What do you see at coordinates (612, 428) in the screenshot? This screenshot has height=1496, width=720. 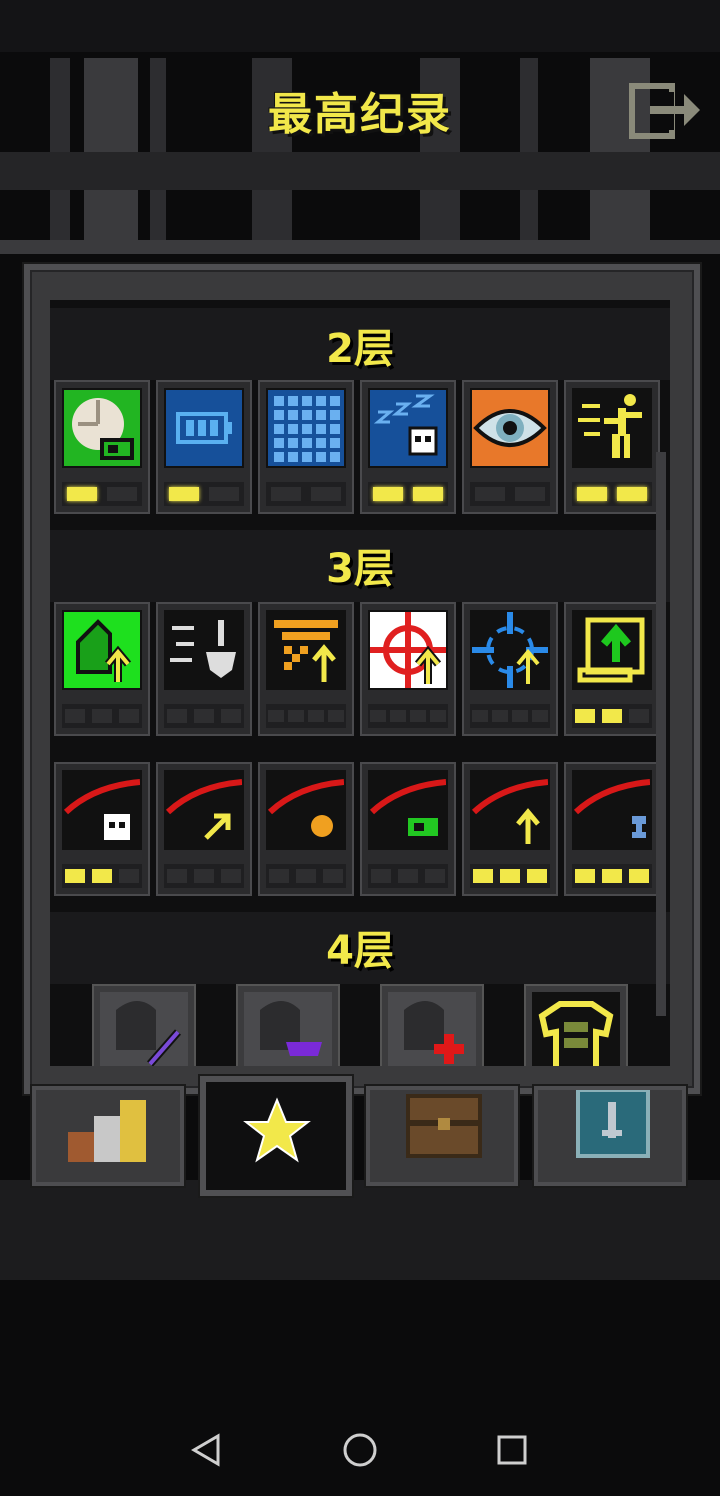 I see `running-man-icon` at bounding box center [612, 428].